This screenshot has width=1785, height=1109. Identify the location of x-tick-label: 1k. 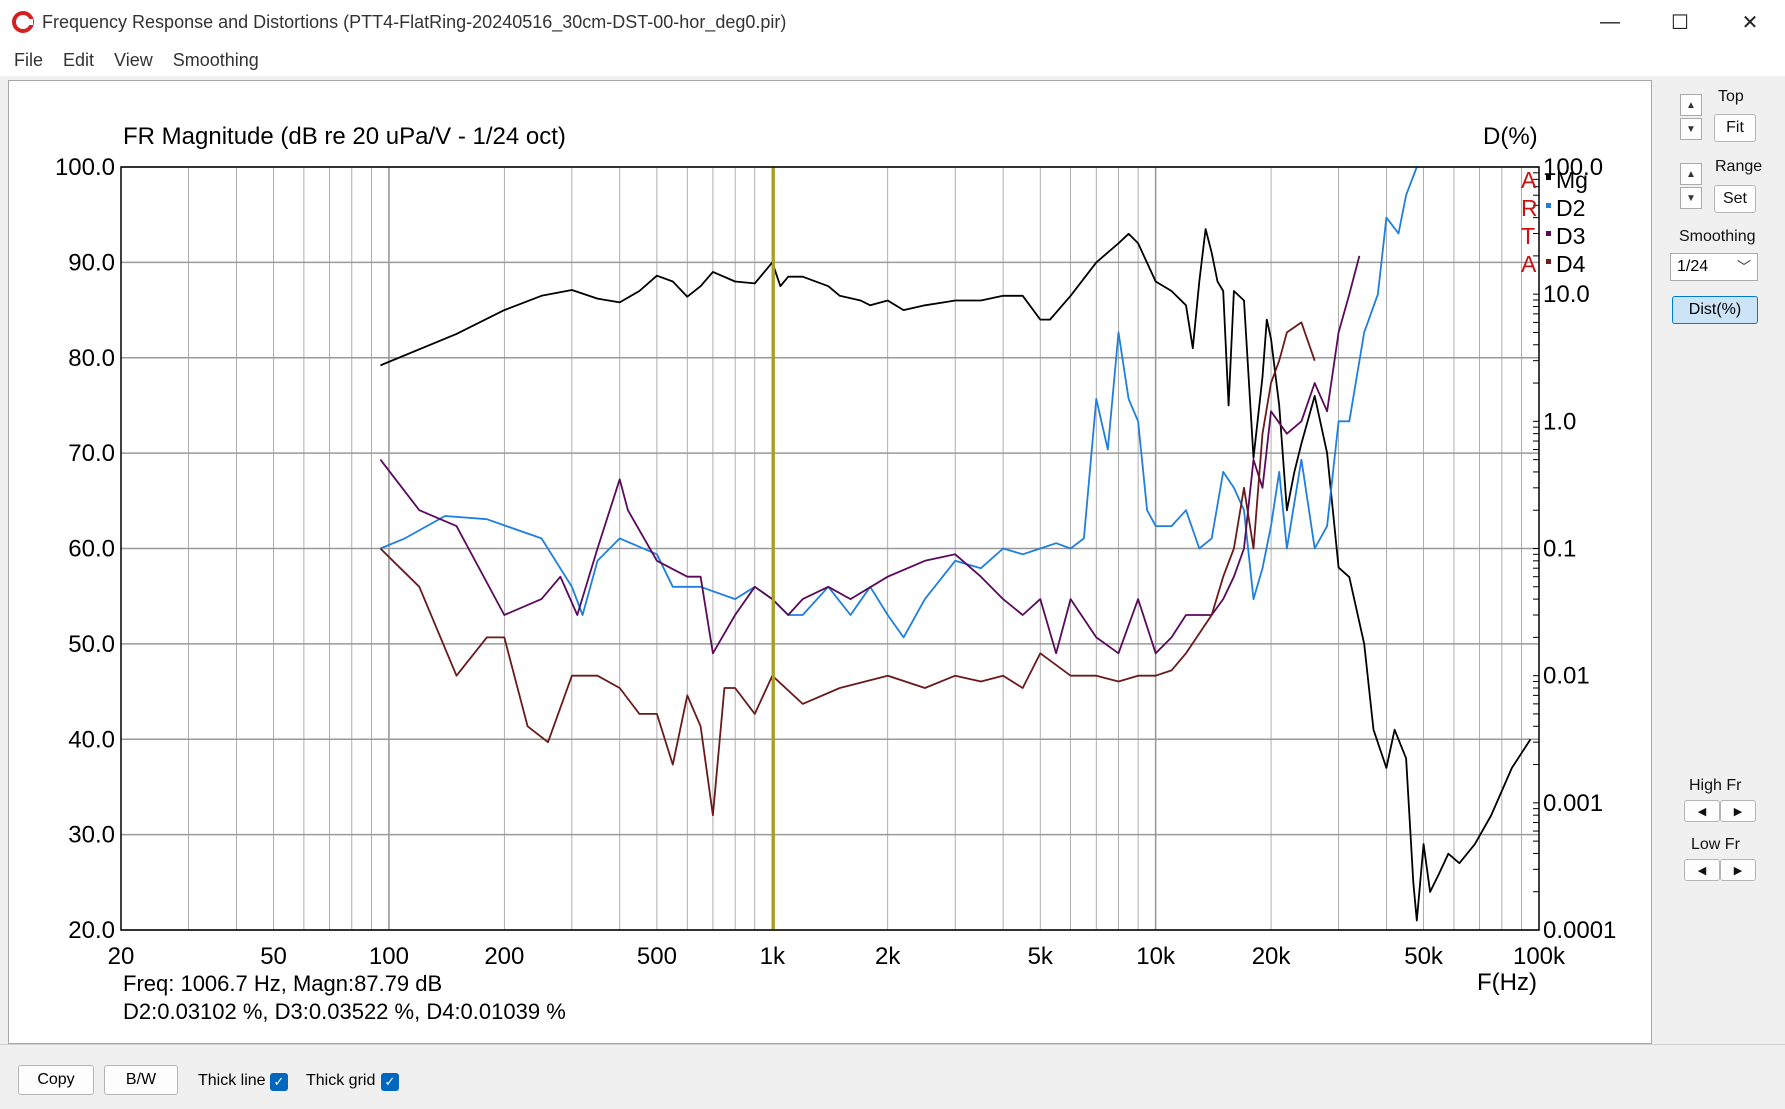
(773, 956).